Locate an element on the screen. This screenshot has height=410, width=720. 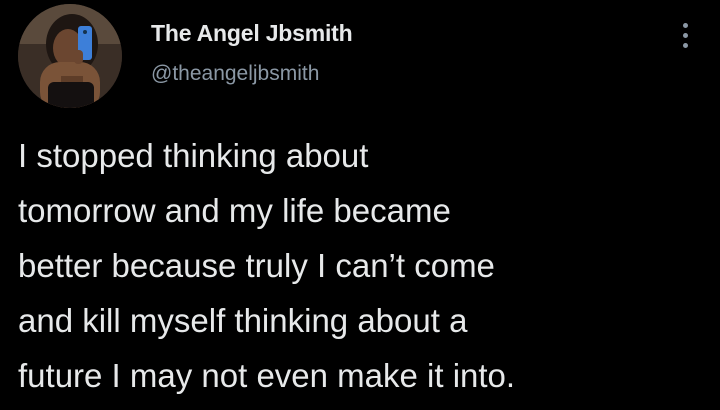
tweet-text-line: better because truly I can’t come is located at coordinates (256, 265).